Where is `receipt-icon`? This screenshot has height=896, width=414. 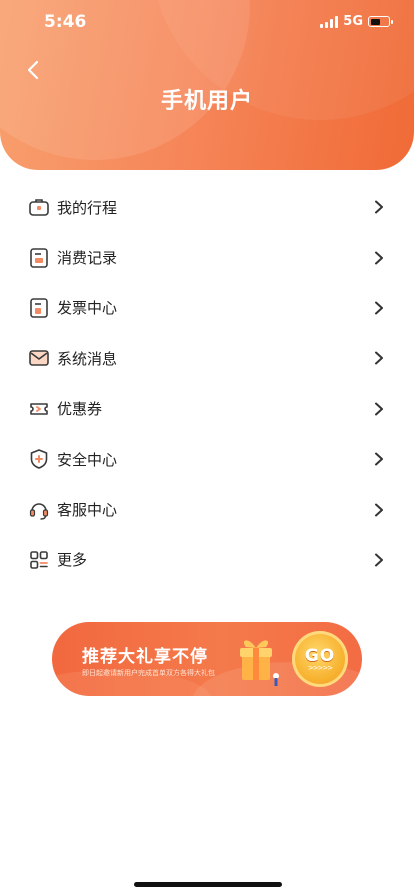 receipt-icon is located at coordinates (39, 257).